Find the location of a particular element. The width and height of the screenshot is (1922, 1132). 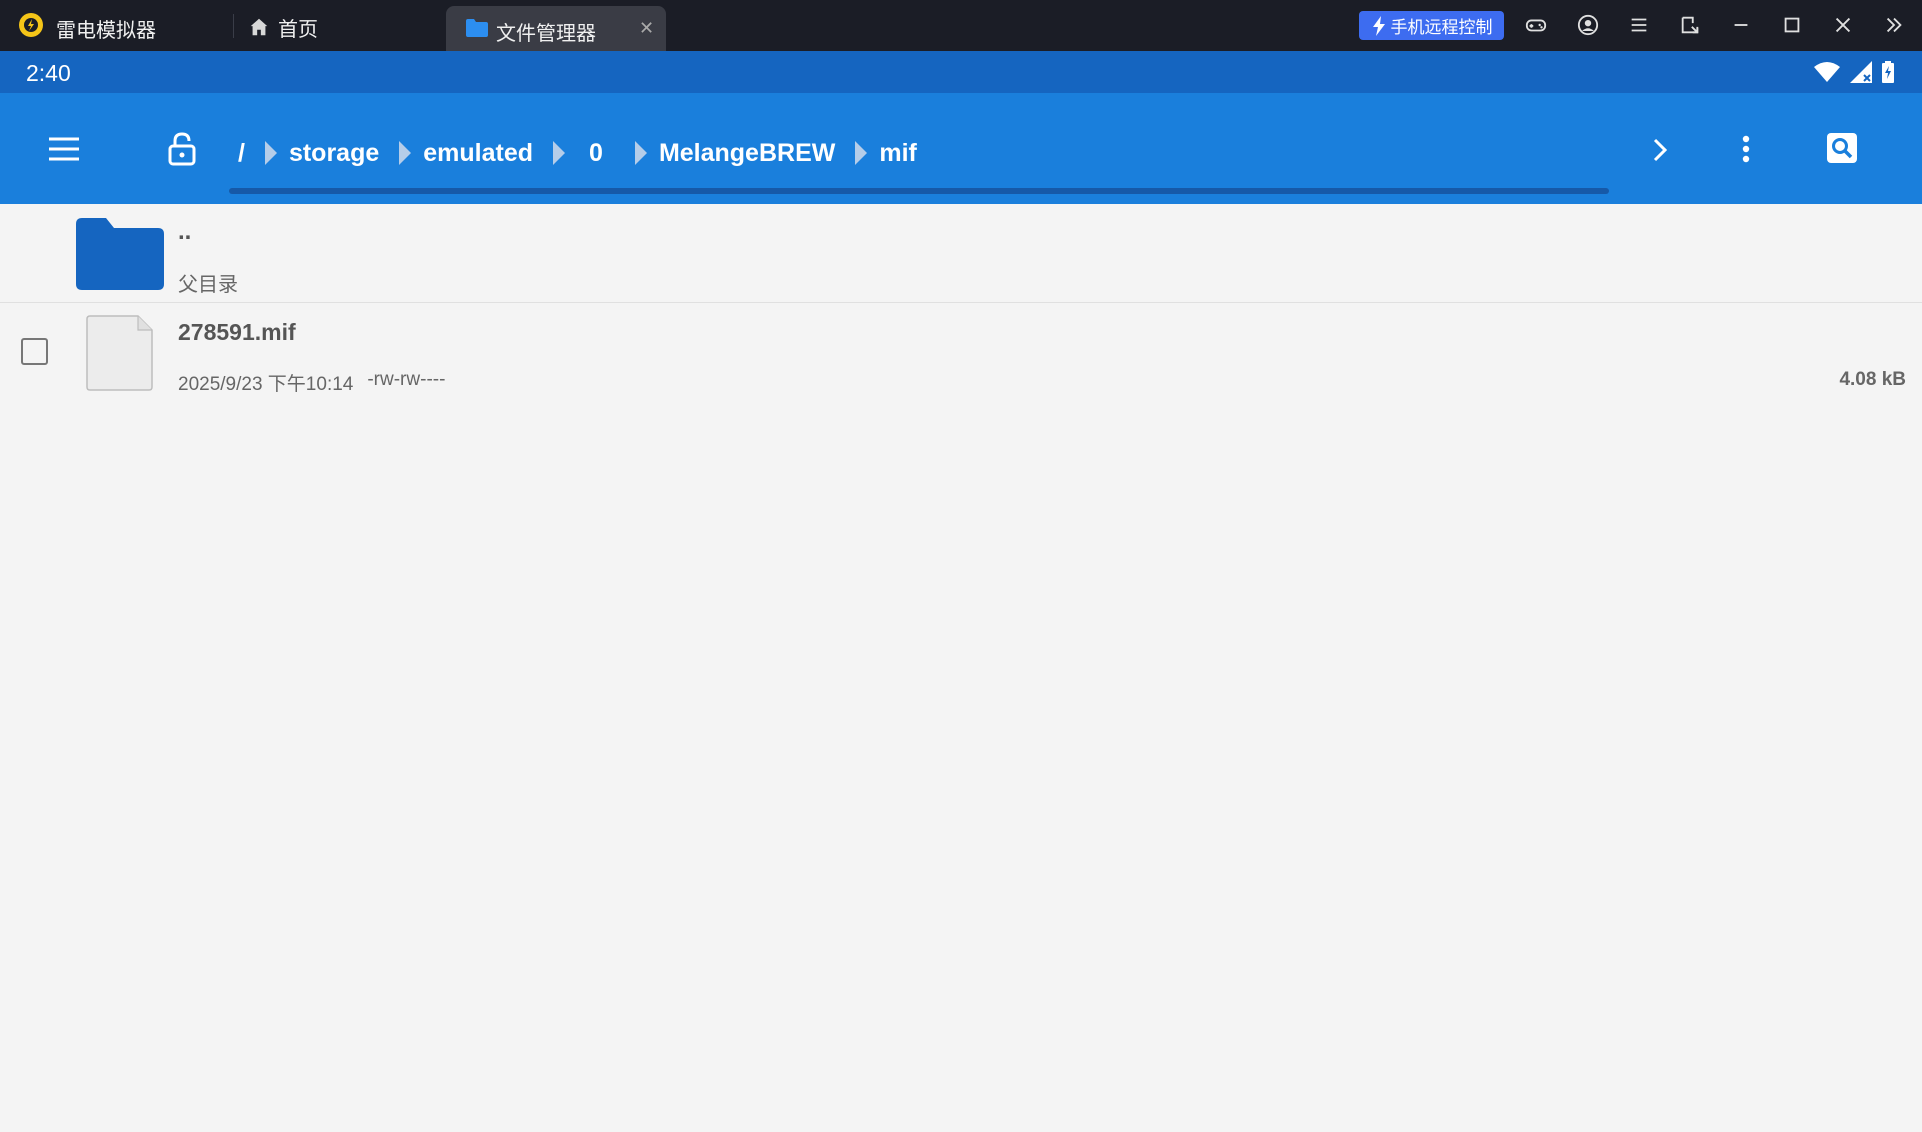

emulator-titlebar: 雷电模拟器 首页 文件管理器 ✕ 手机远程控制 is located at coordinates (961, 25).